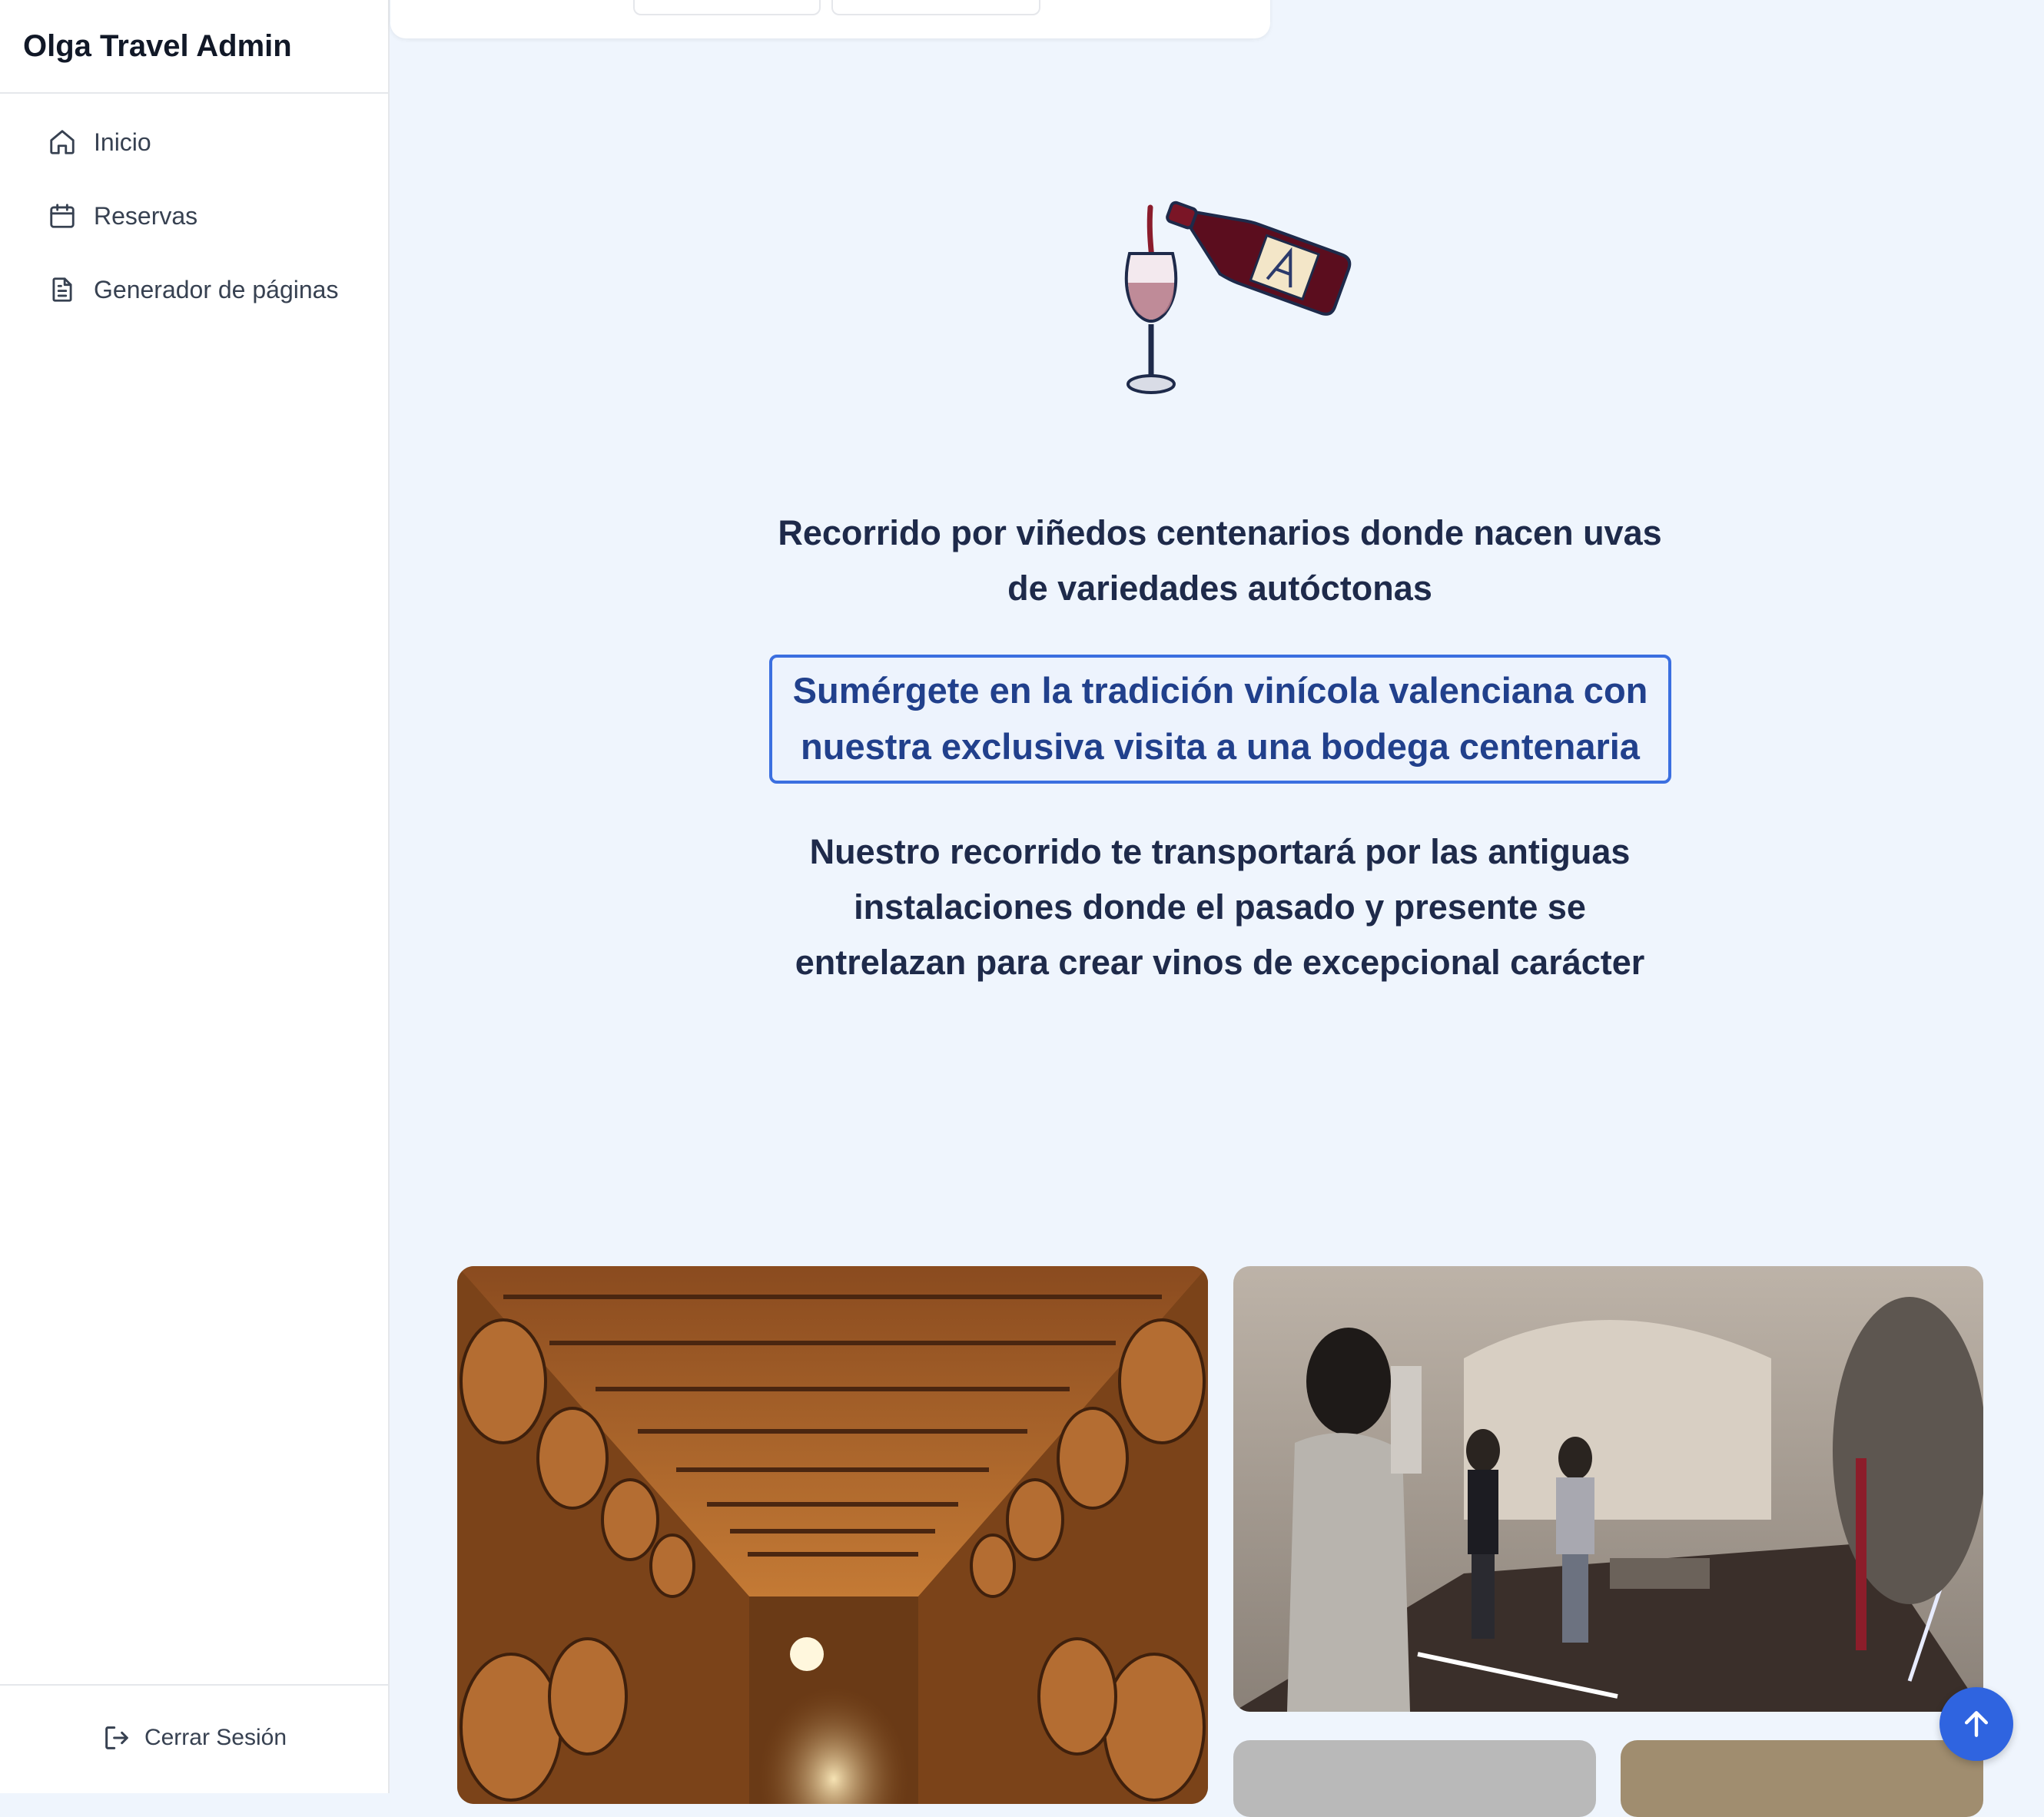  I want to click on wine-pour-illustration, so click(1238, 297).